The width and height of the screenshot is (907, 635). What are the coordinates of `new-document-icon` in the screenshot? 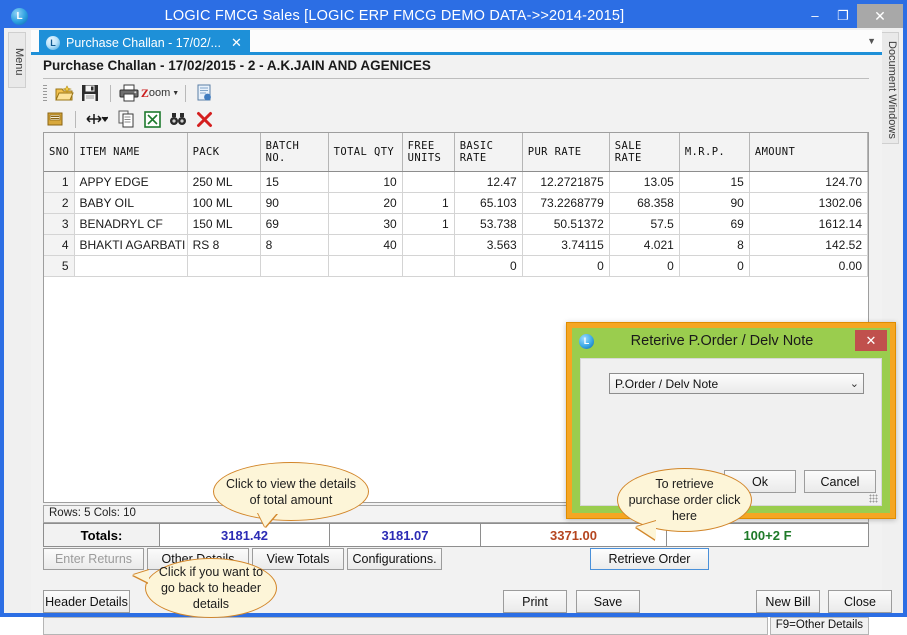 It's located at (64, 93).